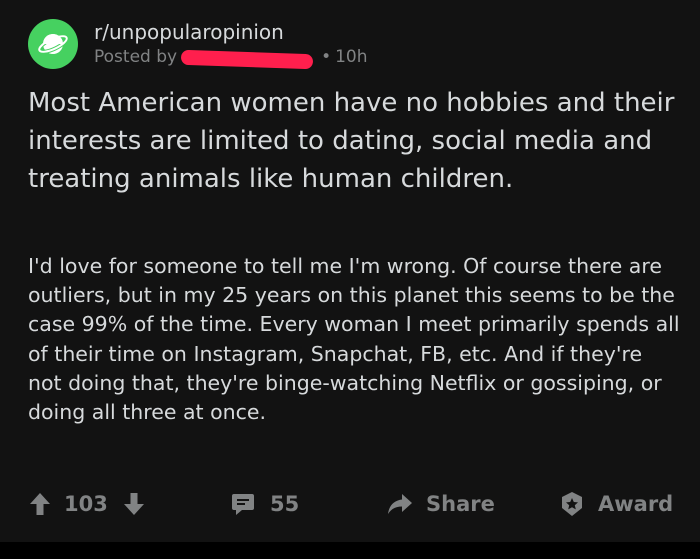 This screenshot has height=559, width=700. I want to click on post-actions-bar: 103 55 Share Award, so click(350, 504).